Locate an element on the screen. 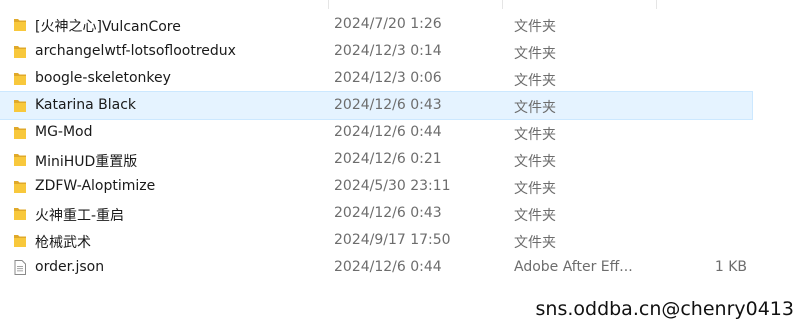 This screenshot has height=335, width=802. file-row: [火神之心]VulcanCore 2024/7/20 1:26 文件夹 is located at coordinates (376, 24).